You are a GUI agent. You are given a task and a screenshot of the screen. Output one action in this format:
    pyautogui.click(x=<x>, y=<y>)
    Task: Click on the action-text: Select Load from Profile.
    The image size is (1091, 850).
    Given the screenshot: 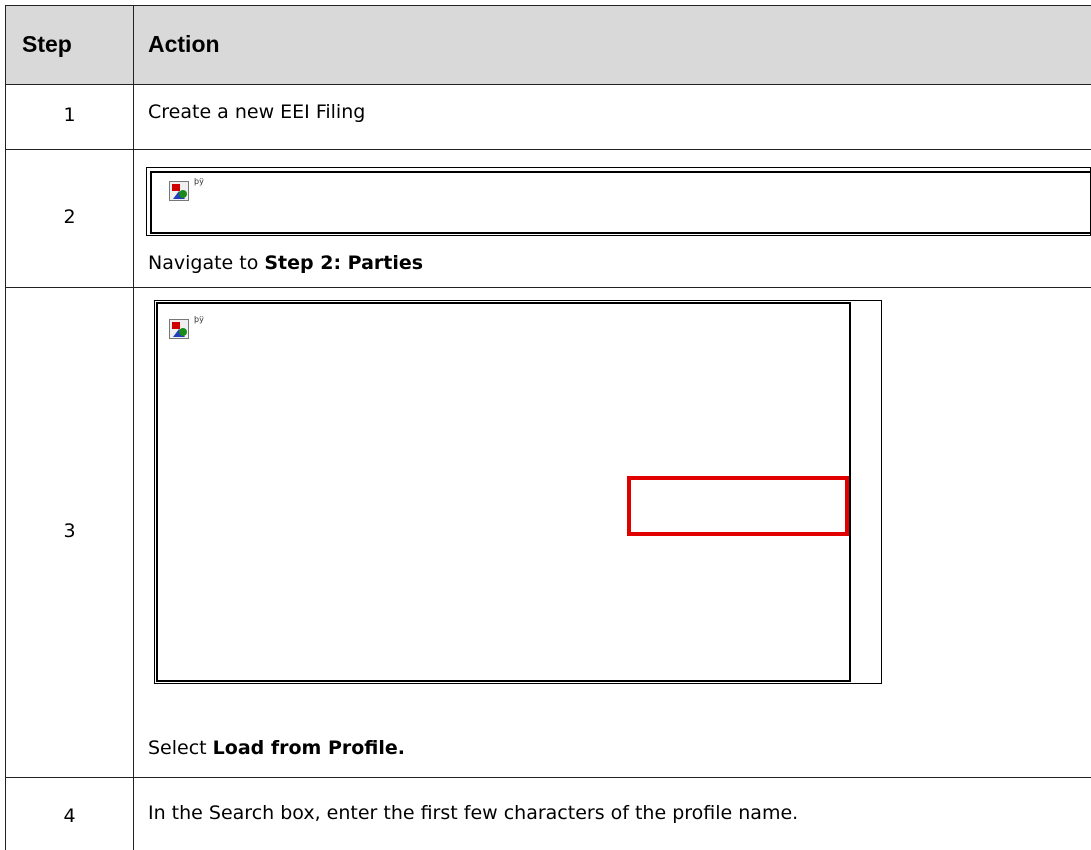 What is the action you would take?
    pyautogui.click(x=276, y=748)
    